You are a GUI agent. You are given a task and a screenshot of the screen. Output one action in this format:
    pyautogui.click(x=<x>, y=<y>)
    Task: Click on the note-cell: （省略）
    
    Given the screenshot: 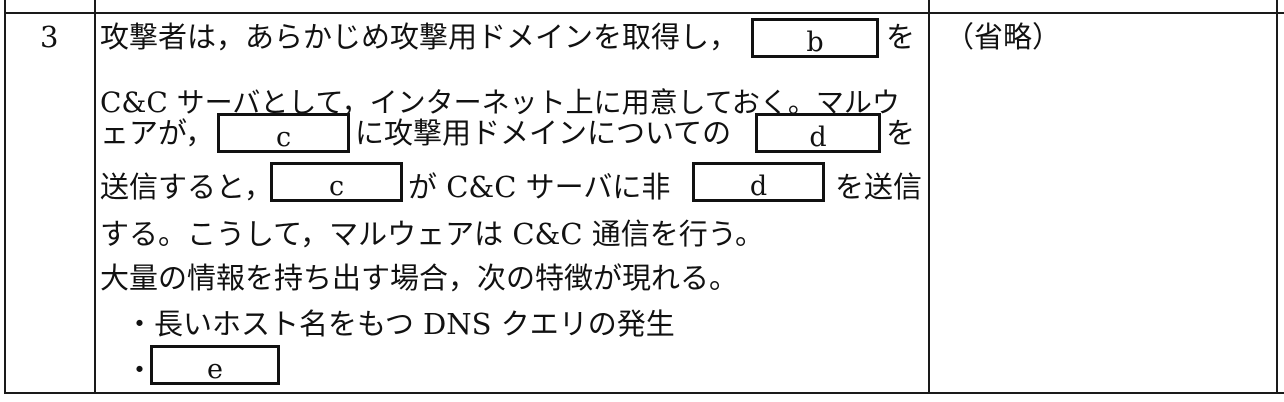 What is the action you would take?
    pyautogui.click(x=1003, y=37)
    